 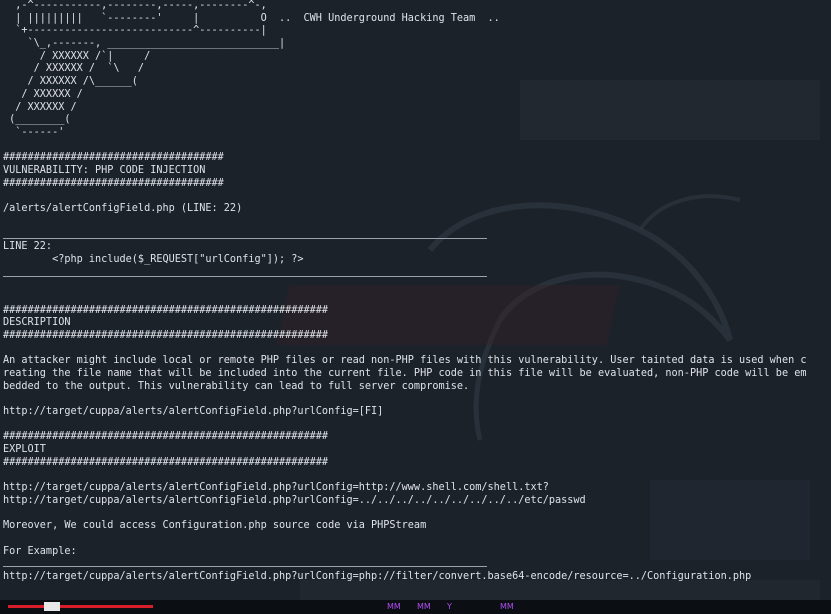 I want to click on terminal-line: /alerts/alertConfigField.php (LINE: 22), so click(x=123, y=208).